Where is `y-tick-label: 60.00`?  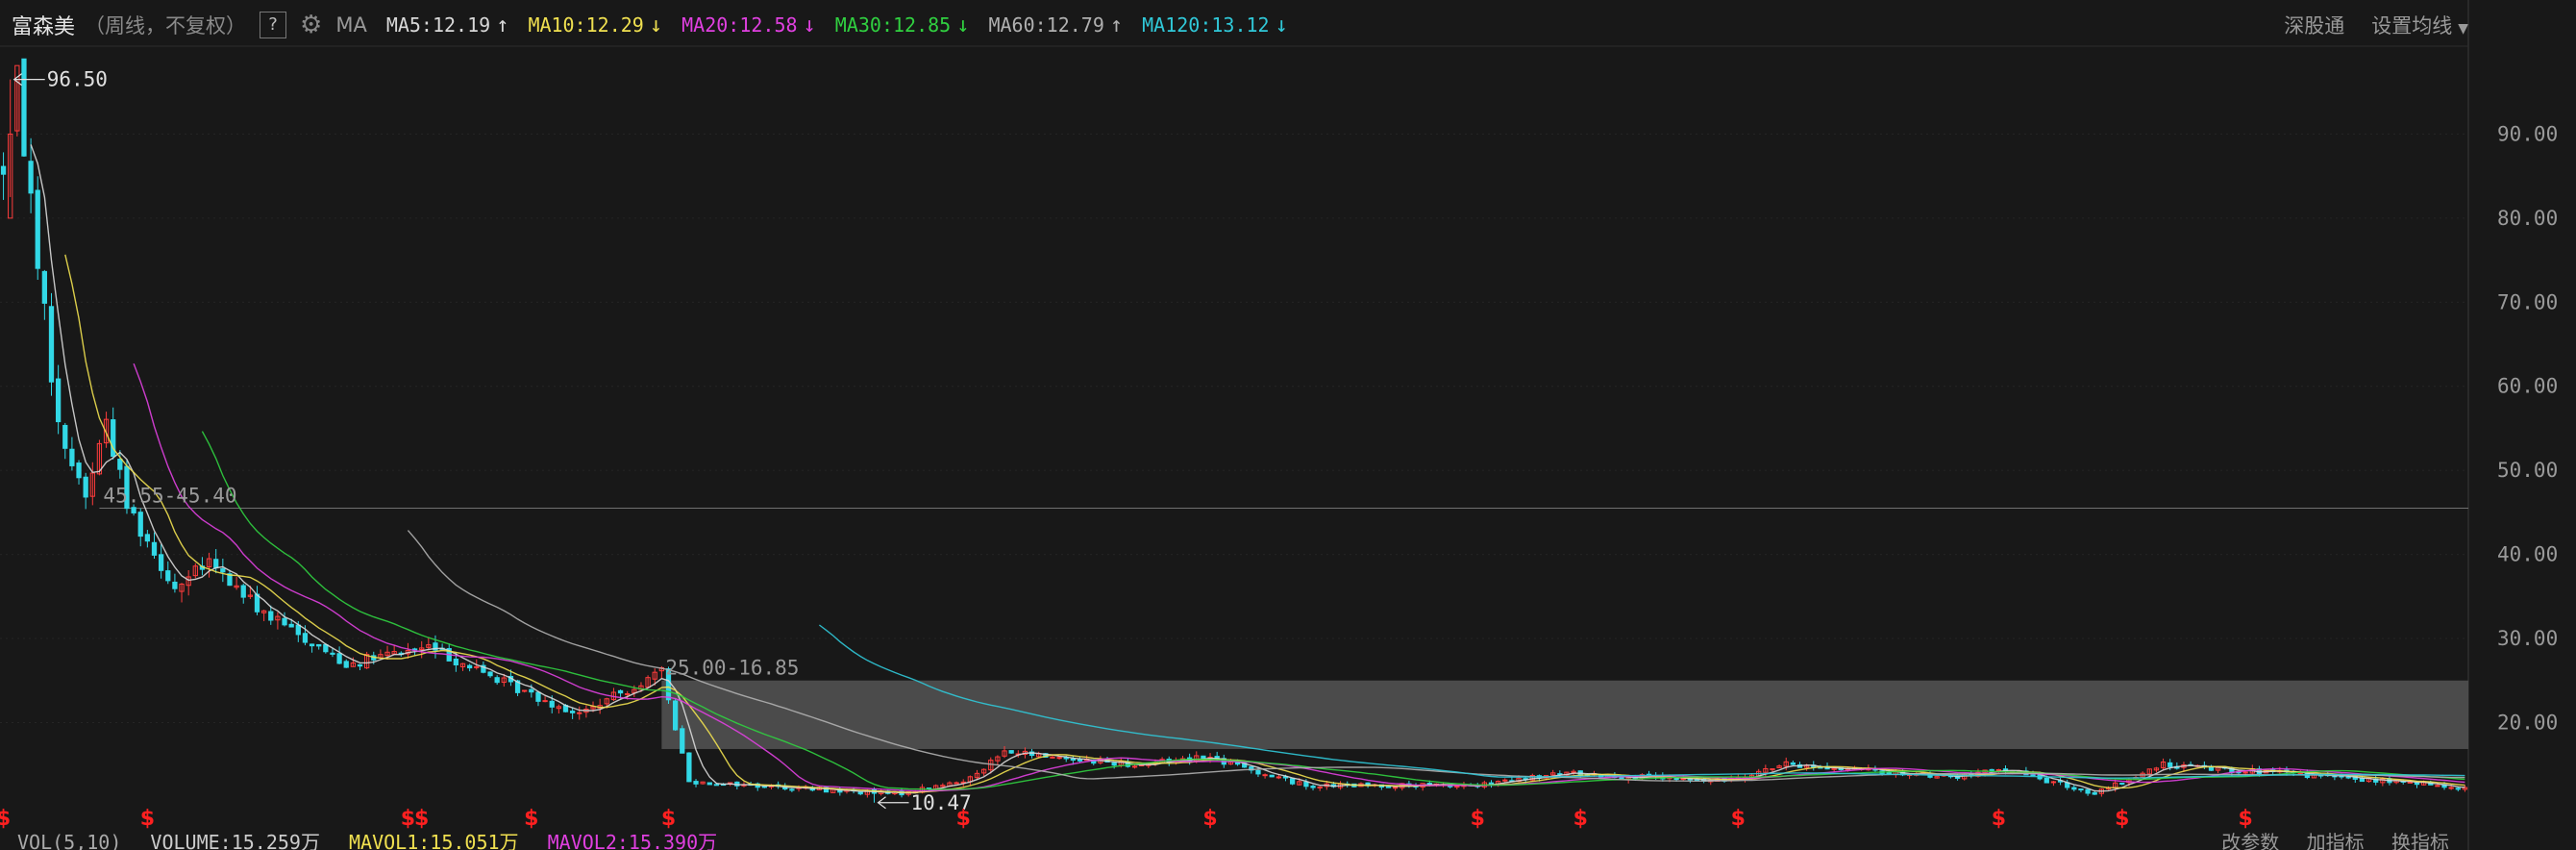 y-tick-label: 60.00 is located at coordinates (2528, 387).